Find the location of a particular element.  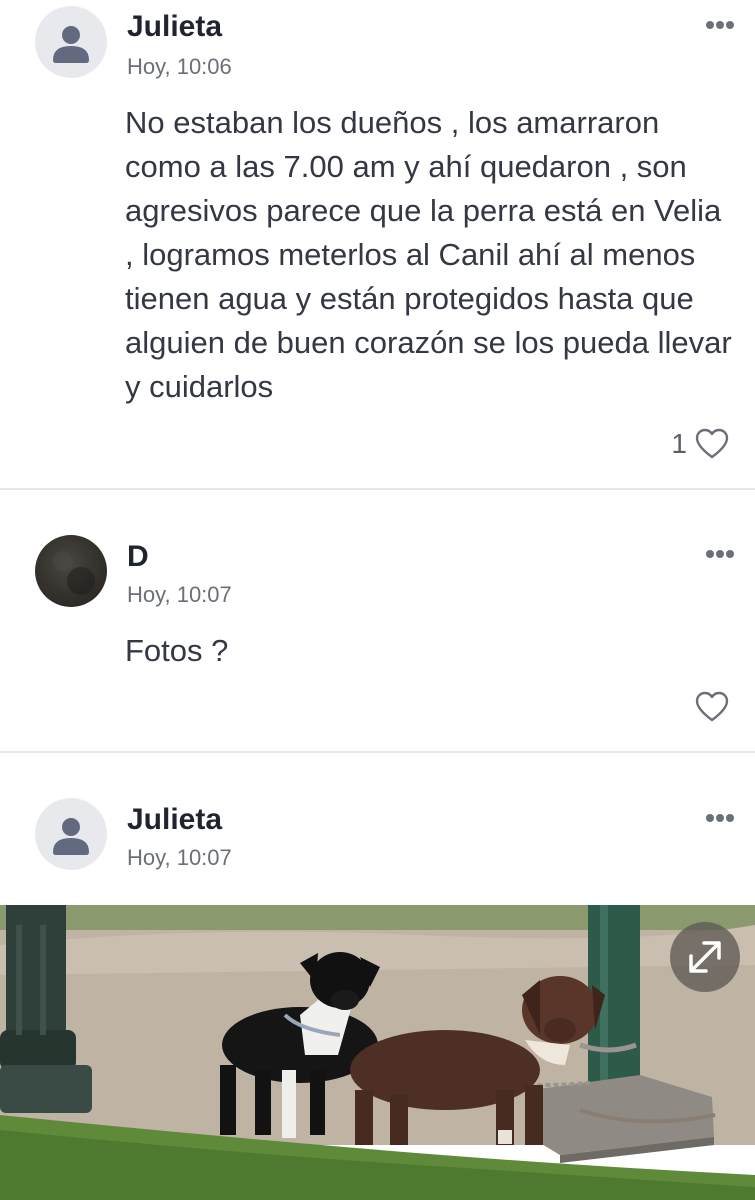

like-count: 1 is located at coordinates (679, 443).